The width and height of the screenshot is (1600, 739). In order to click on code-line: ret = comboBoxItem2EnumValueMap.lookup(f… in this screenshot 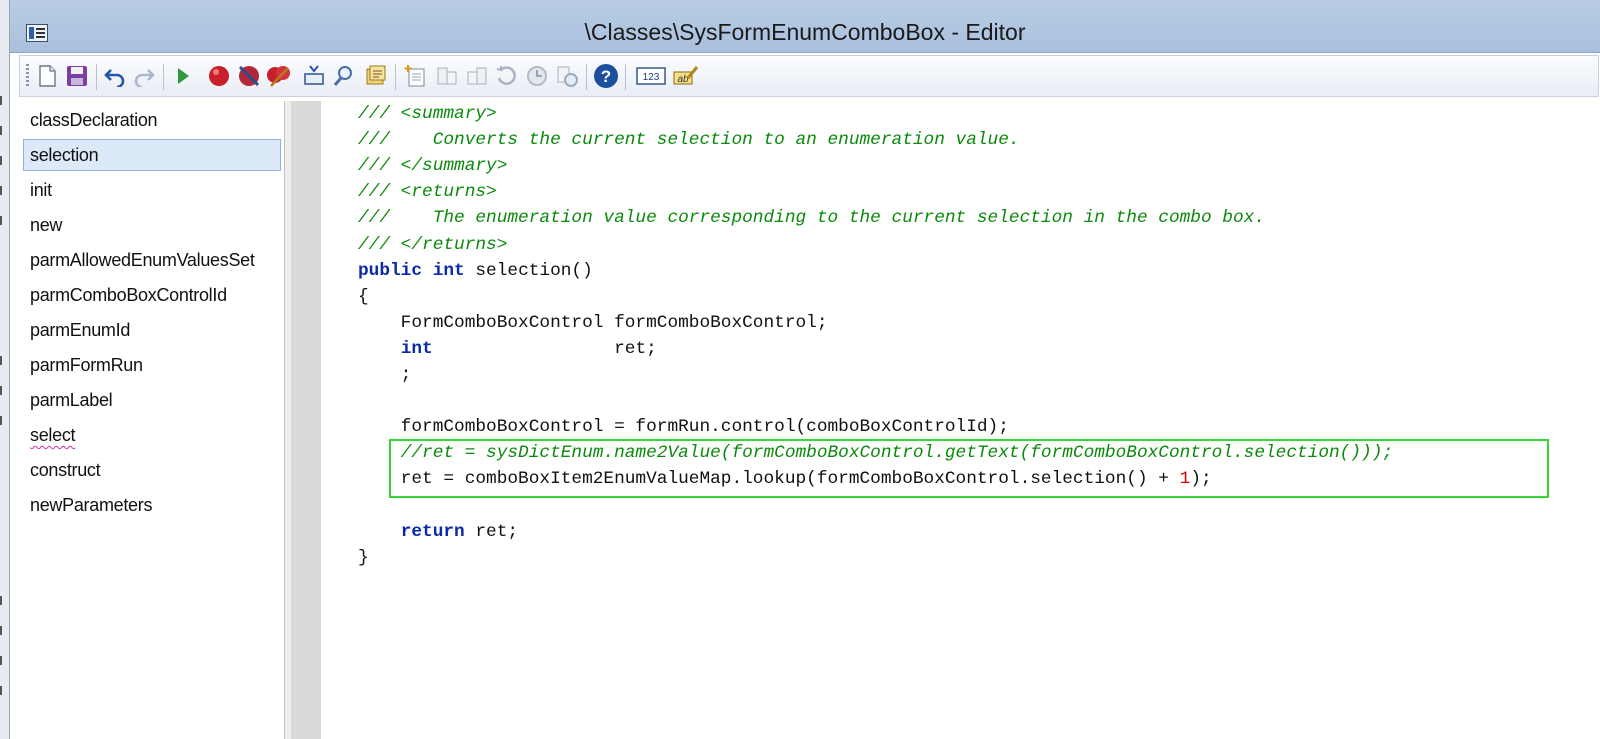, I will do `click(785, 479)`.